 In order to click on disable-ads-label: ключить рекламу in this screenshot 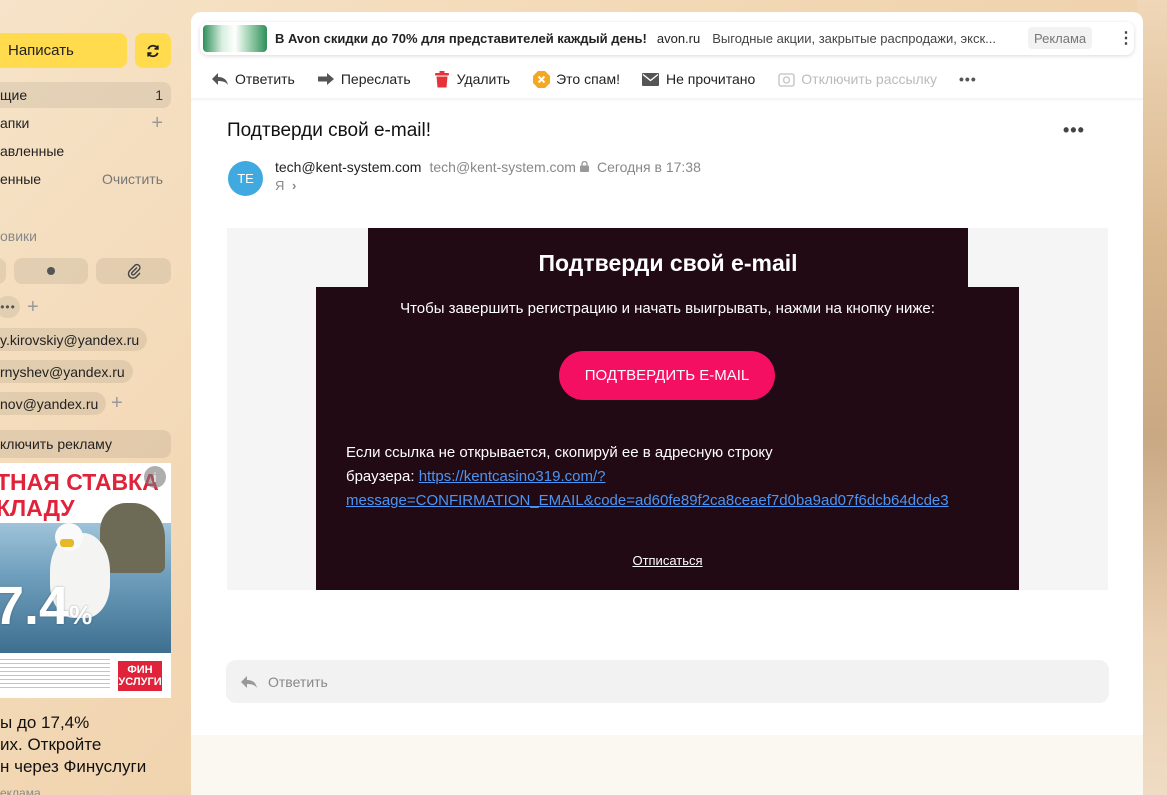, I will do `click(56, 444)`.